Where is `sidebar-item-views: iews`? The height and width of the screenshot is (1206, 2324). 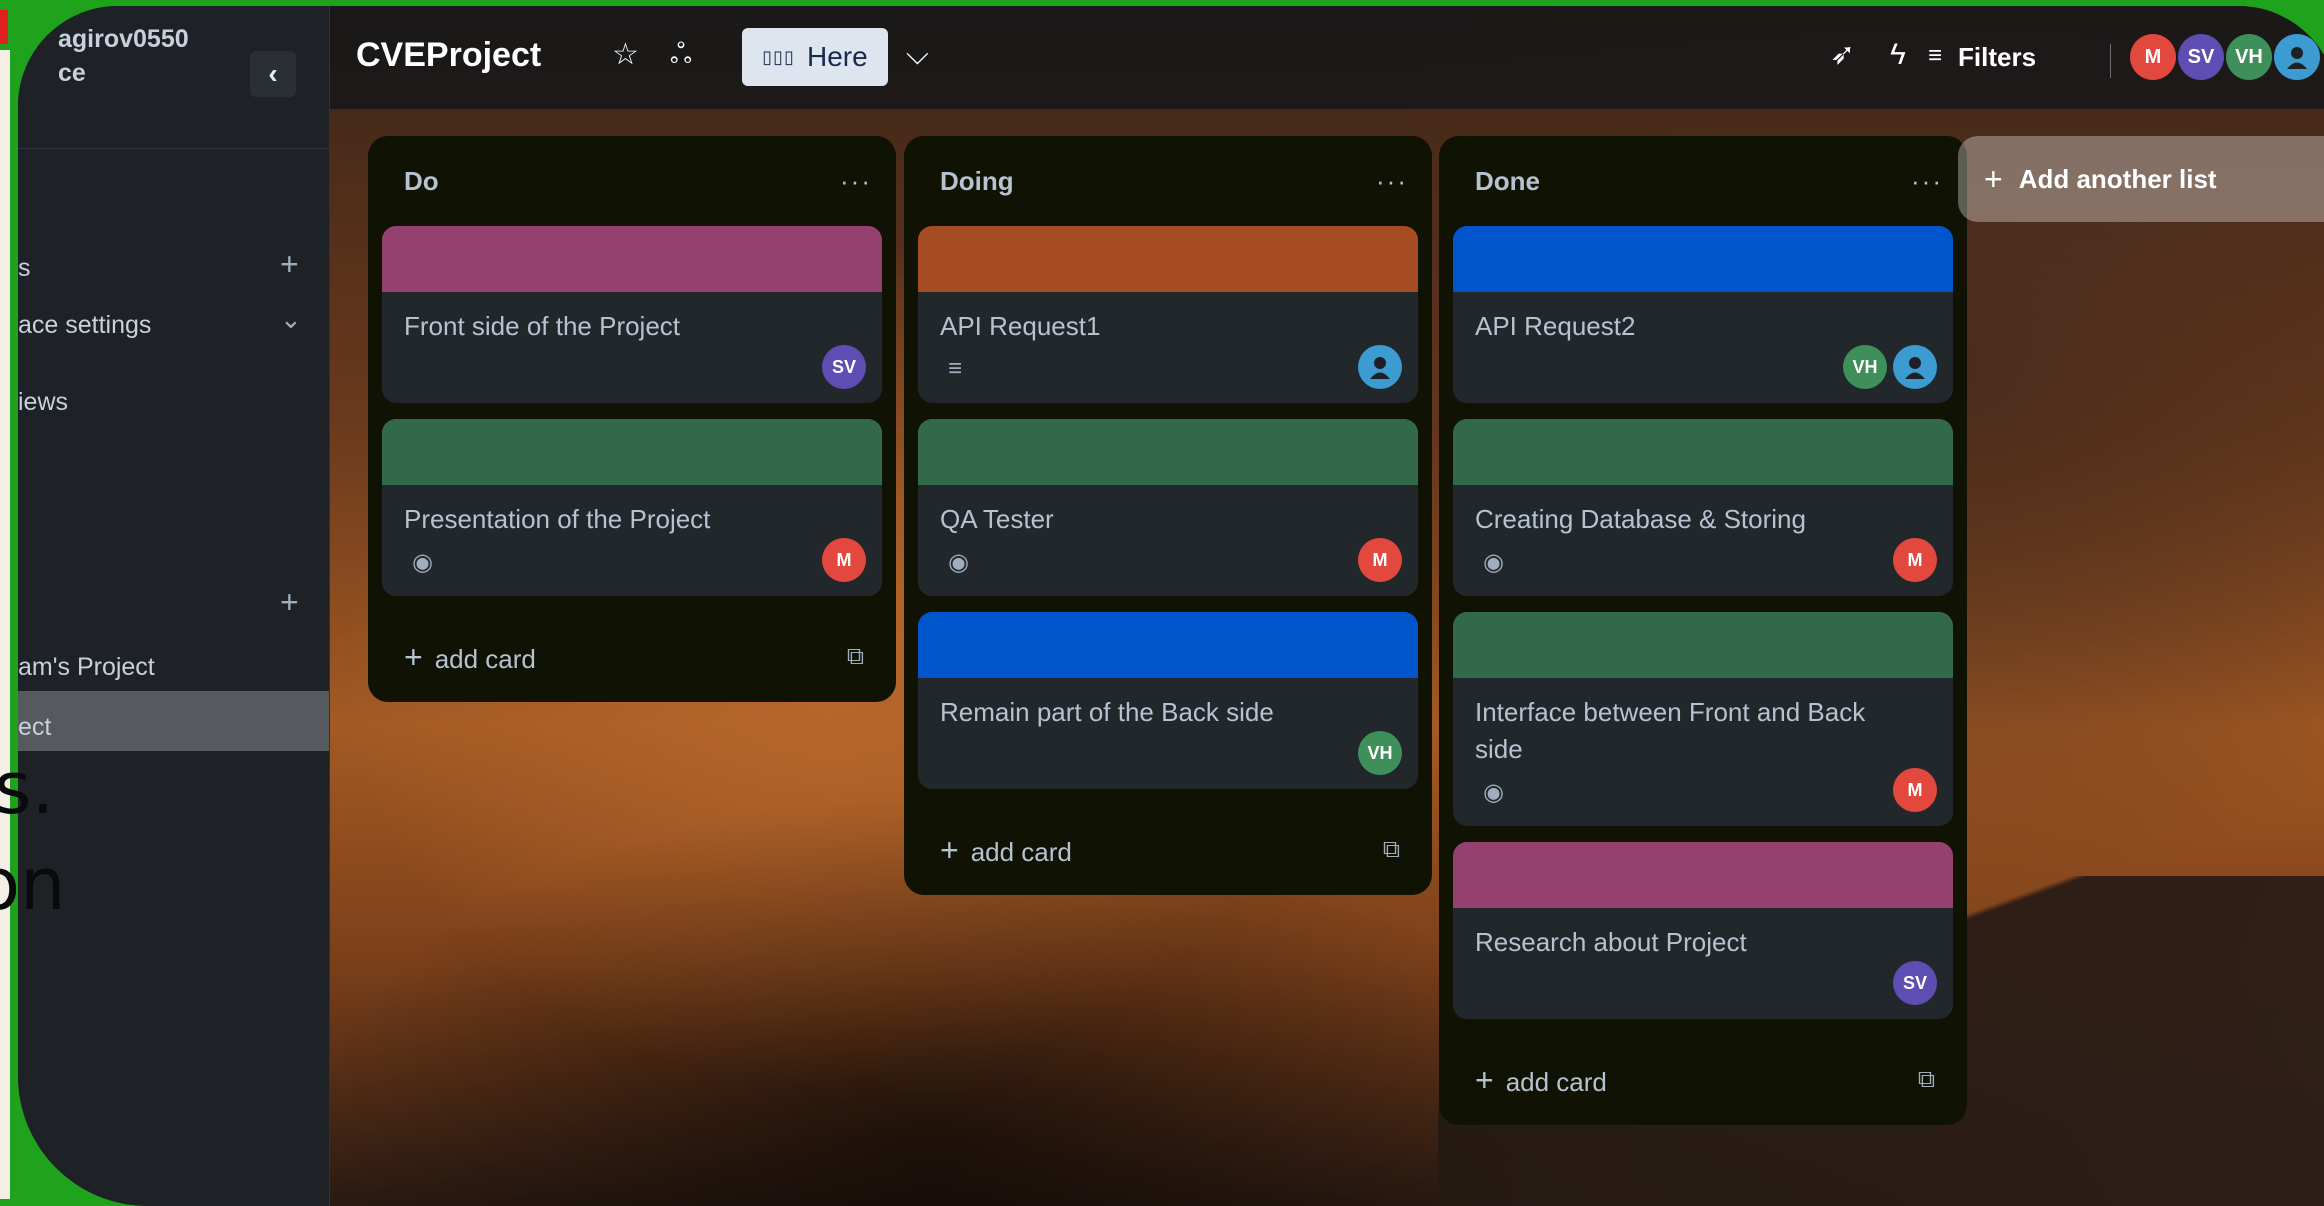
sidebar-item-views: iews is located at coordinates (43, 402).